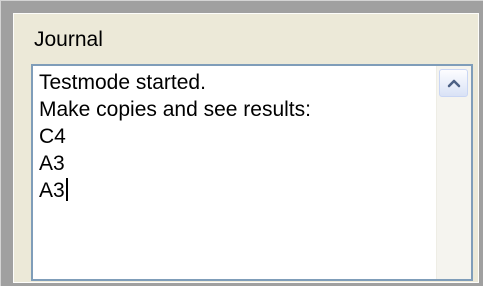  I want to click on journal-line-last: A3, so click(229, 190).